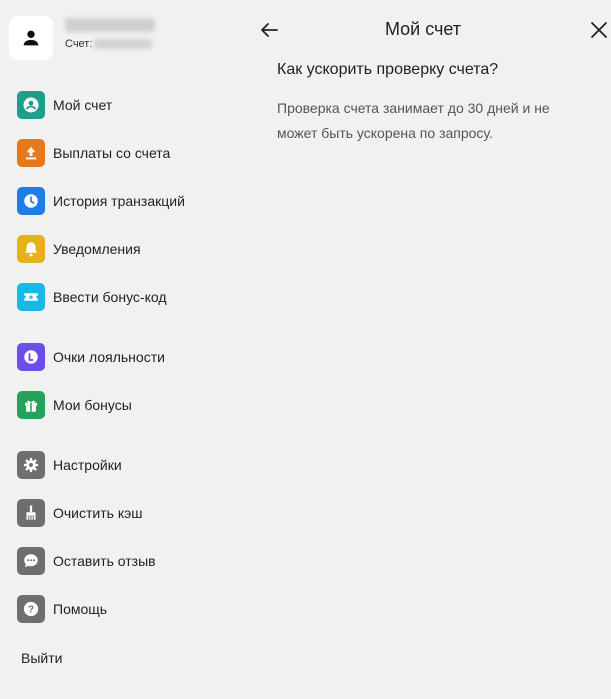 This screenshot has width=611, height=699. I want to click on close-icon, so click(599, 30).